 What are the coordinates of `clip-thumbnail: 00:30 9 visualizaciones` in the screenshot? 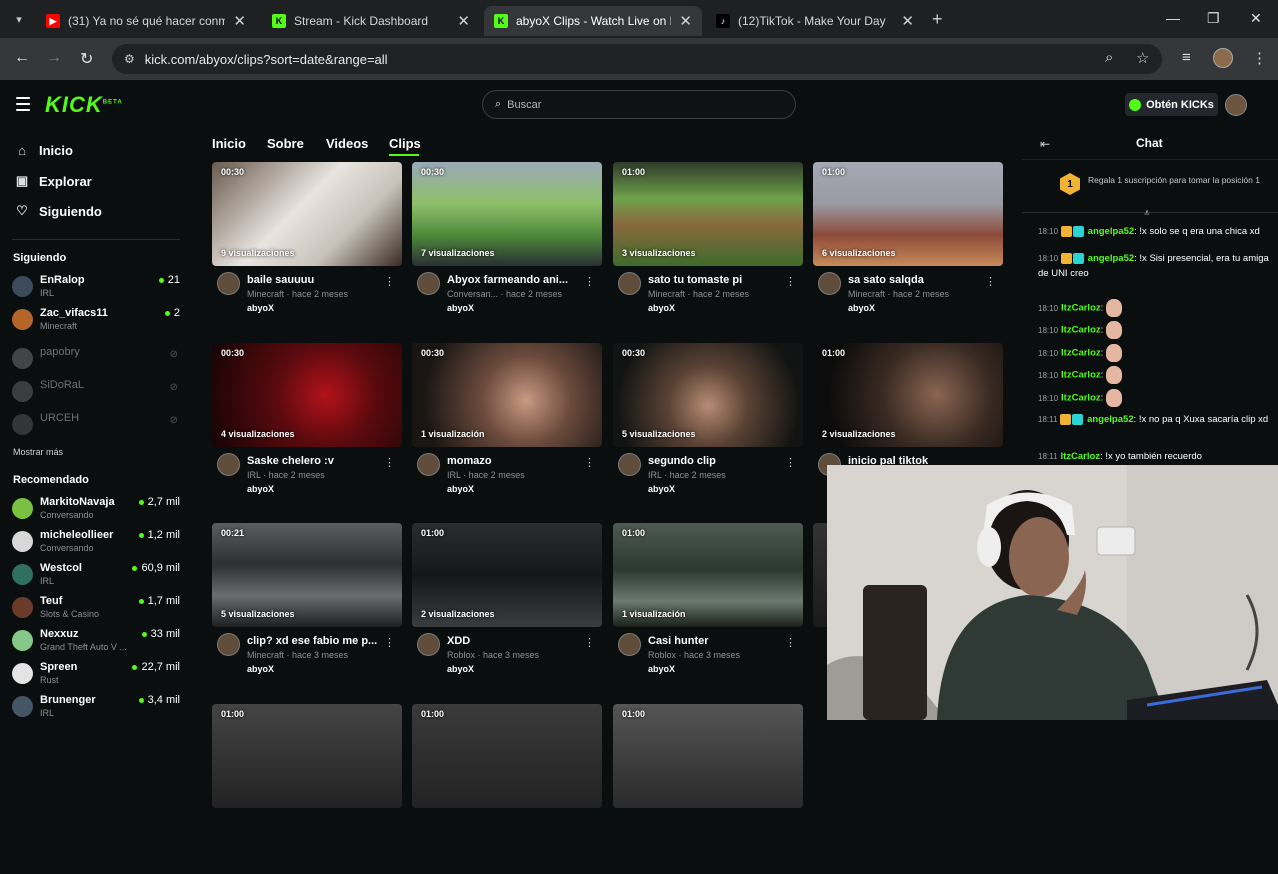 It's located at (307, 214).